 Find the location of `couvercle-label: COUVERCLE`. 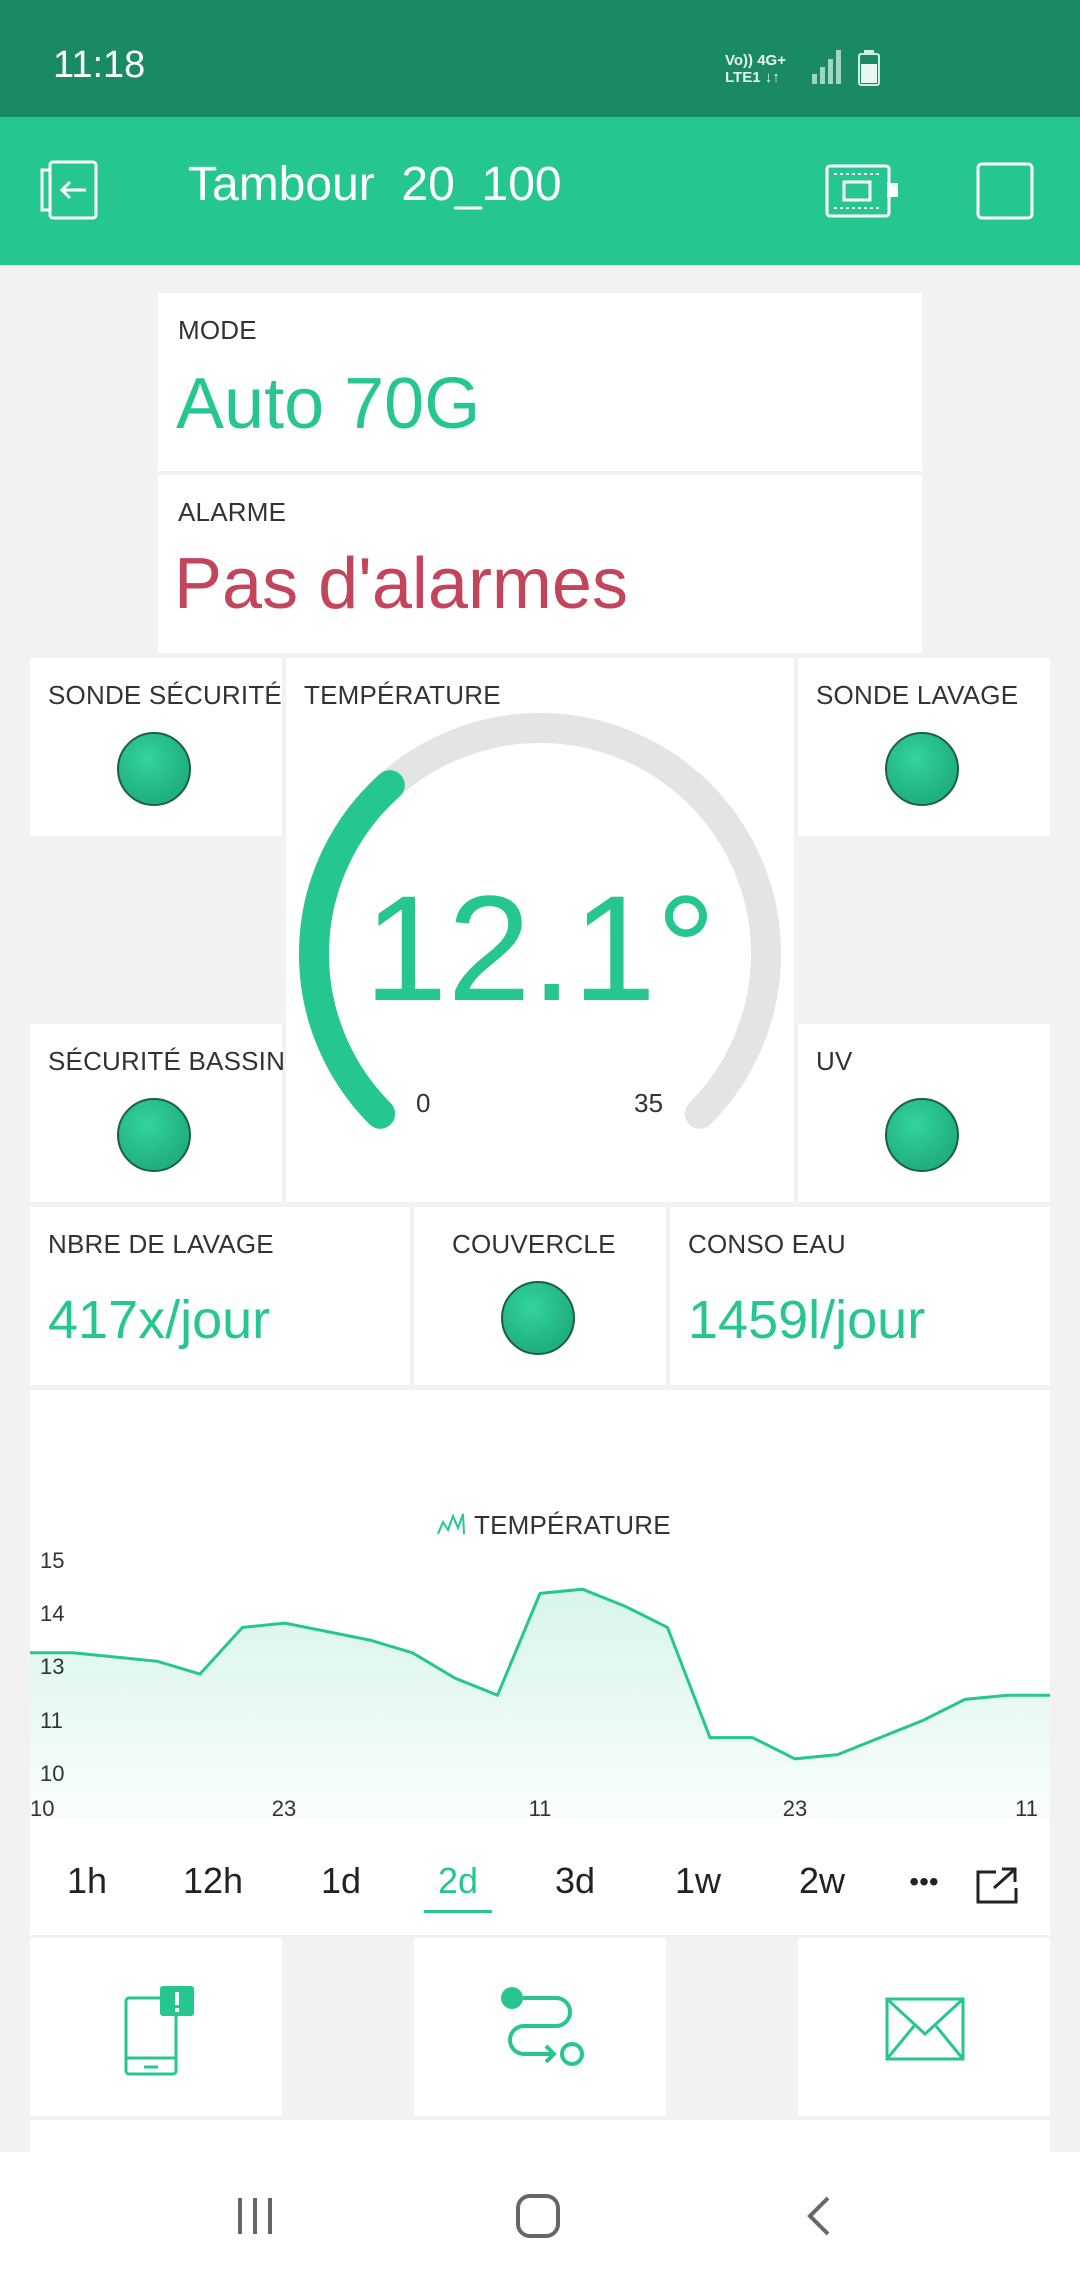

couvercle-label: COUVERCLE is located at coordinates (534, 1244).